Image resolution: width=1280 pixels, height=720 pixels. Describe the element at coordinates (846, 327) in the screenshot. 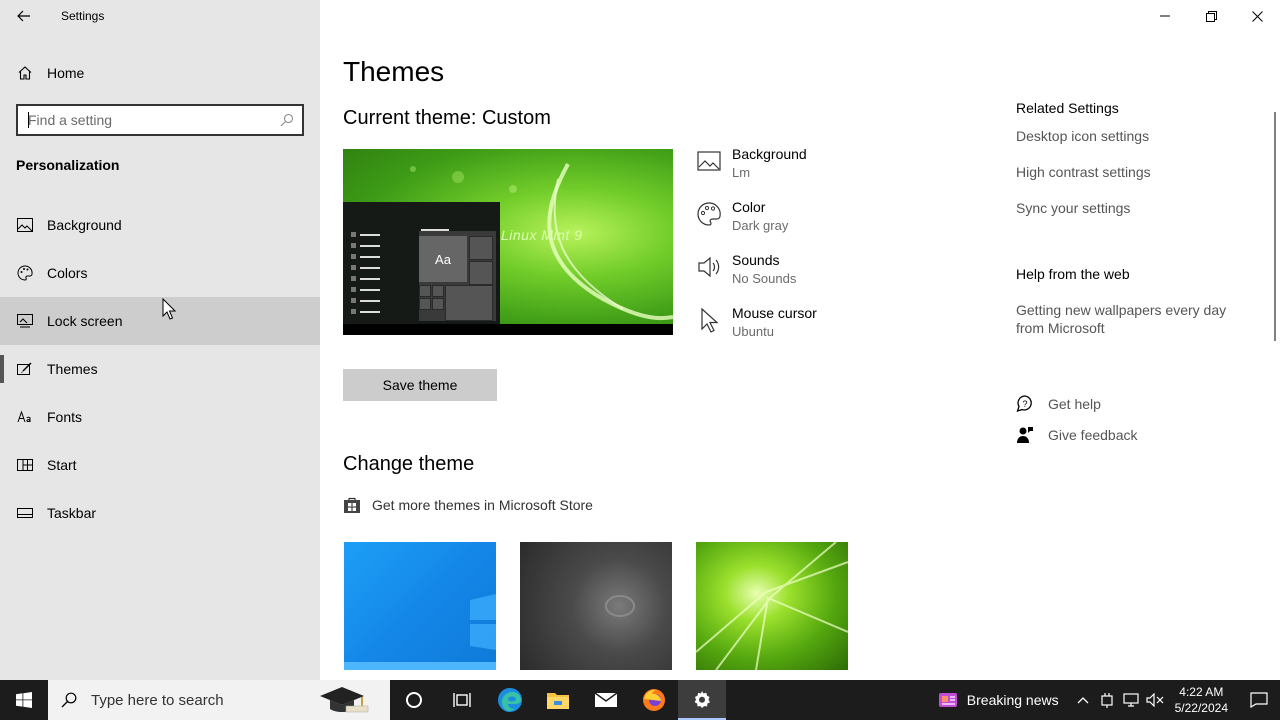

I see `mouse-cursor-property: Mouse cursor Ubuntu` at that location.